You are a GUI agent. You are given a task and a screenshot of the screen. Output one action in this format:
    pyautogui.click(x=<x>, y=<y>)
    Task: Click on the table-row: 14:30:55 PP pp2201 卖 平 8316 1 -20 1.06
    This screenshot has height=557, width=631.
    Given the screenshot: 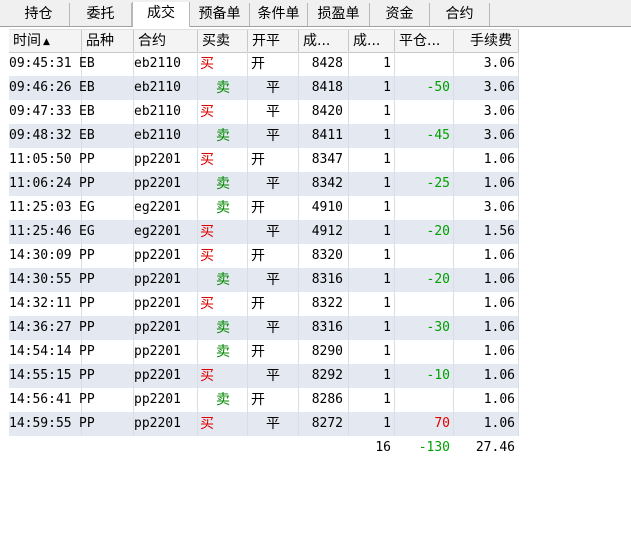 What is the action you would take?
    pyautogui.click(x=264, y=280)
    